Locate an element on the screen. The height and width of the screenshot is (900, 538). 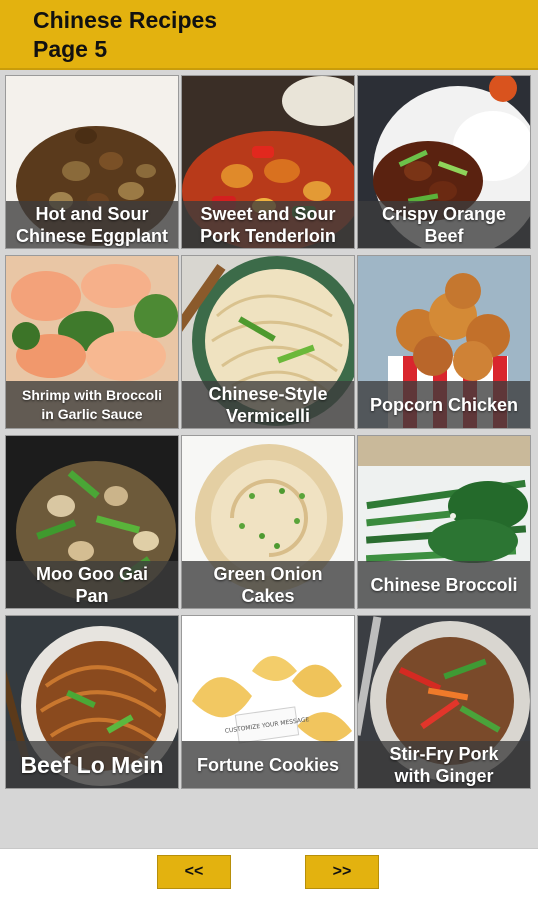
recipe-tile-hot-and-sour-chinese-eggplant: Hot and Sour Chinese Eggplant is located at coordinates (92, 162).